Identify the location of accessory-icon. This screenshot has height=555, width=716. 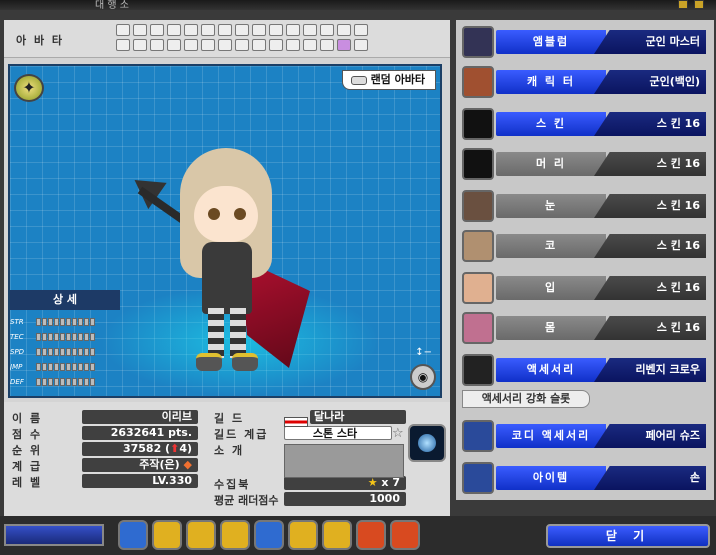
(478, 370).